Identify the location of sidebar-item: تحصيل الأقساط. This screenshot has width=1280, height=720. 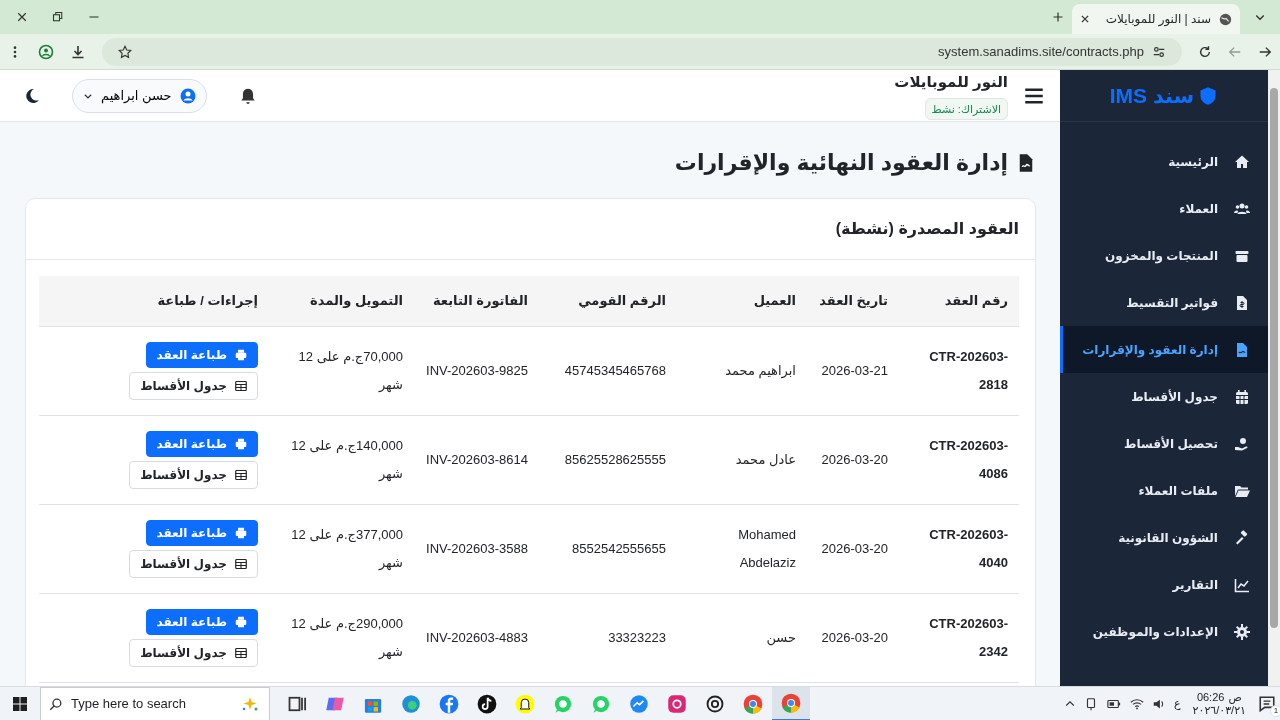
(1164, 443).